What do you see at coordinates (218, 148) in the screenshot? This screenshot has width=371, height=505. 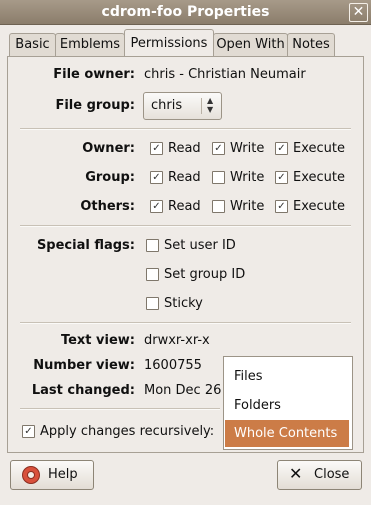 I see `owner-write-checkbox: ✓` at bounding box center [218, 148].